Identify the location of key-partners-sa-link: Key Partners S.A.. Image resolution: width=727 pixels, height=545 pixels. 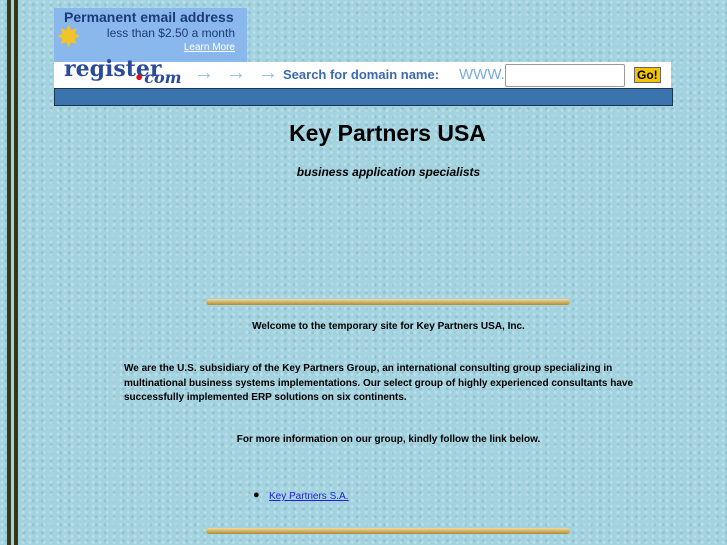
(308, 496).